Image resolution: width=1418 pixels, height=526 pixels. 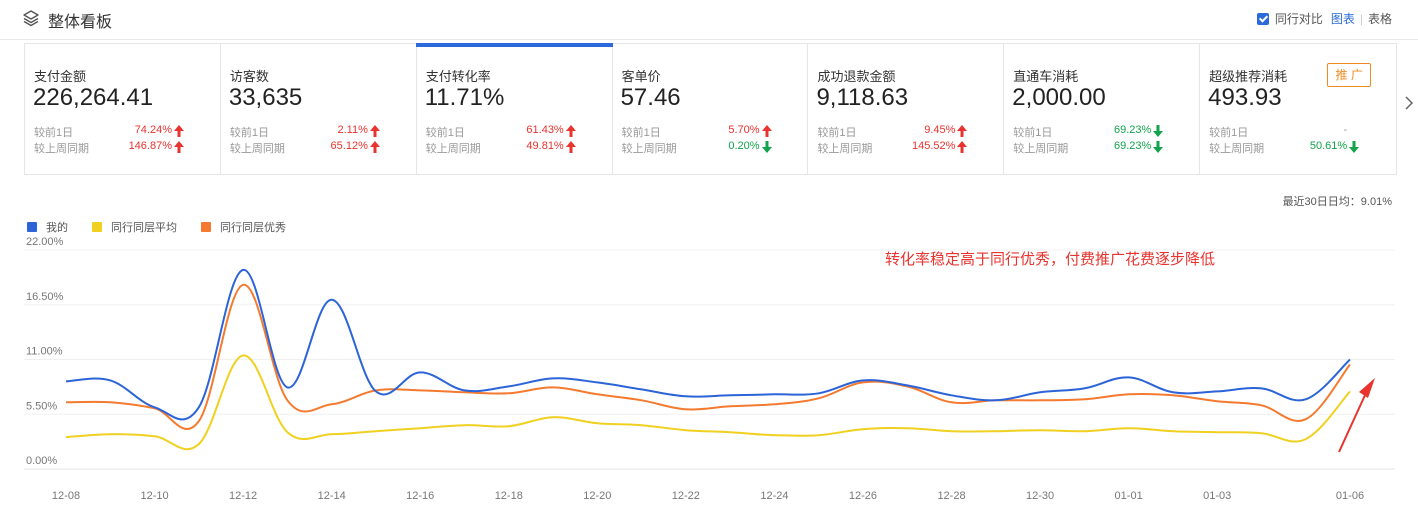 I want to click on compare-pct-day: -, so click(x=1345, y=130).